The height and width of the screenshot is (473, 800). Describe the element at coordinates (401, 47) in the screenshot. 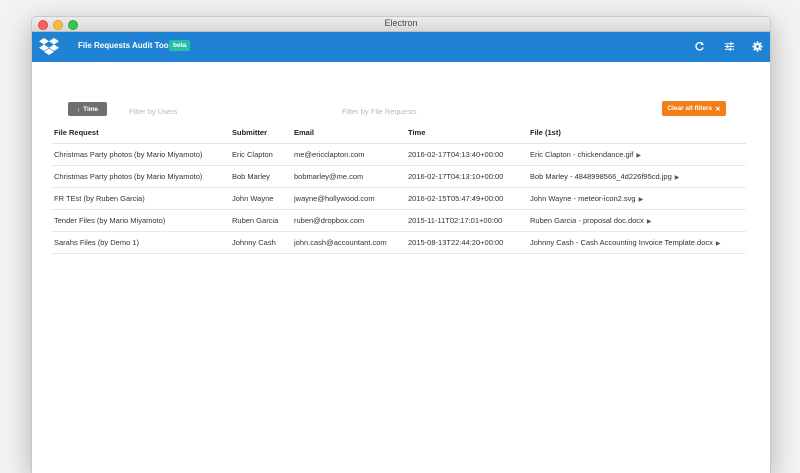

I see `app-header: File Requests Audit Tool beta` at that location.